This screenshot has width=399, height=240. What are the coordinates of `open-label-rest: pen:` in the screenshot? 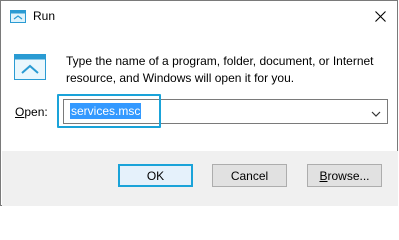 It's located at (36, 112).